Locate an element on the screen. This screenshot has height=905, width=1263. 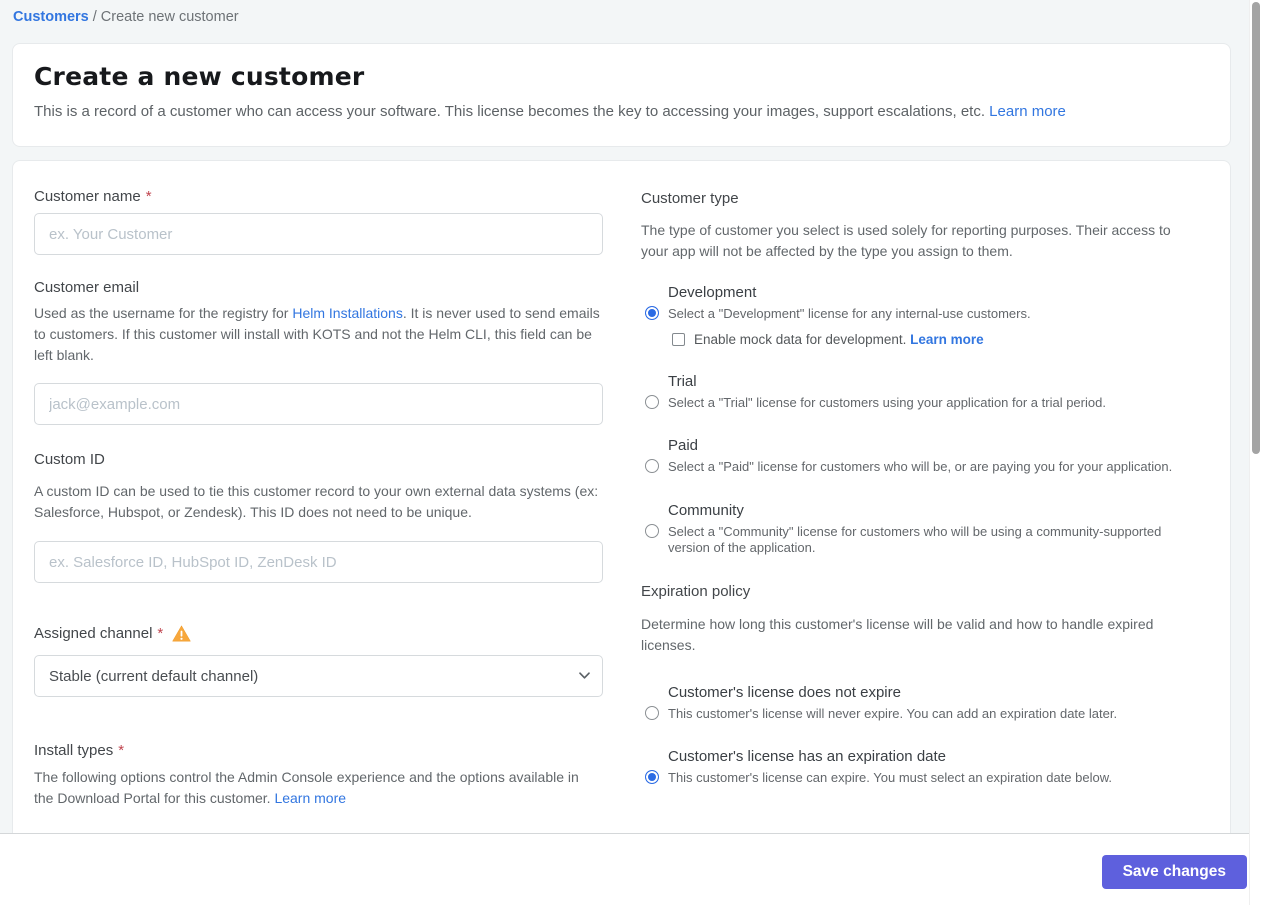
page-scrollbar-thumb is located at coordinates (1256, 228).